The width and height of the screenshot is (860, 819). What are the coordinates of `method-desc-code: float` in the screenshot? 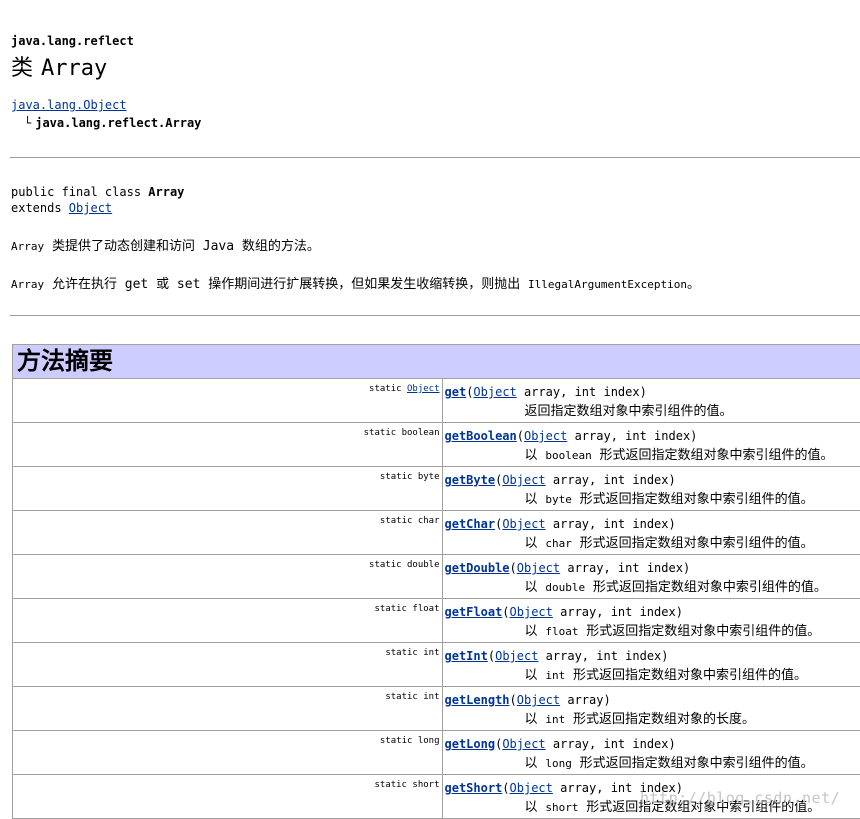 It's located at (561, 631).